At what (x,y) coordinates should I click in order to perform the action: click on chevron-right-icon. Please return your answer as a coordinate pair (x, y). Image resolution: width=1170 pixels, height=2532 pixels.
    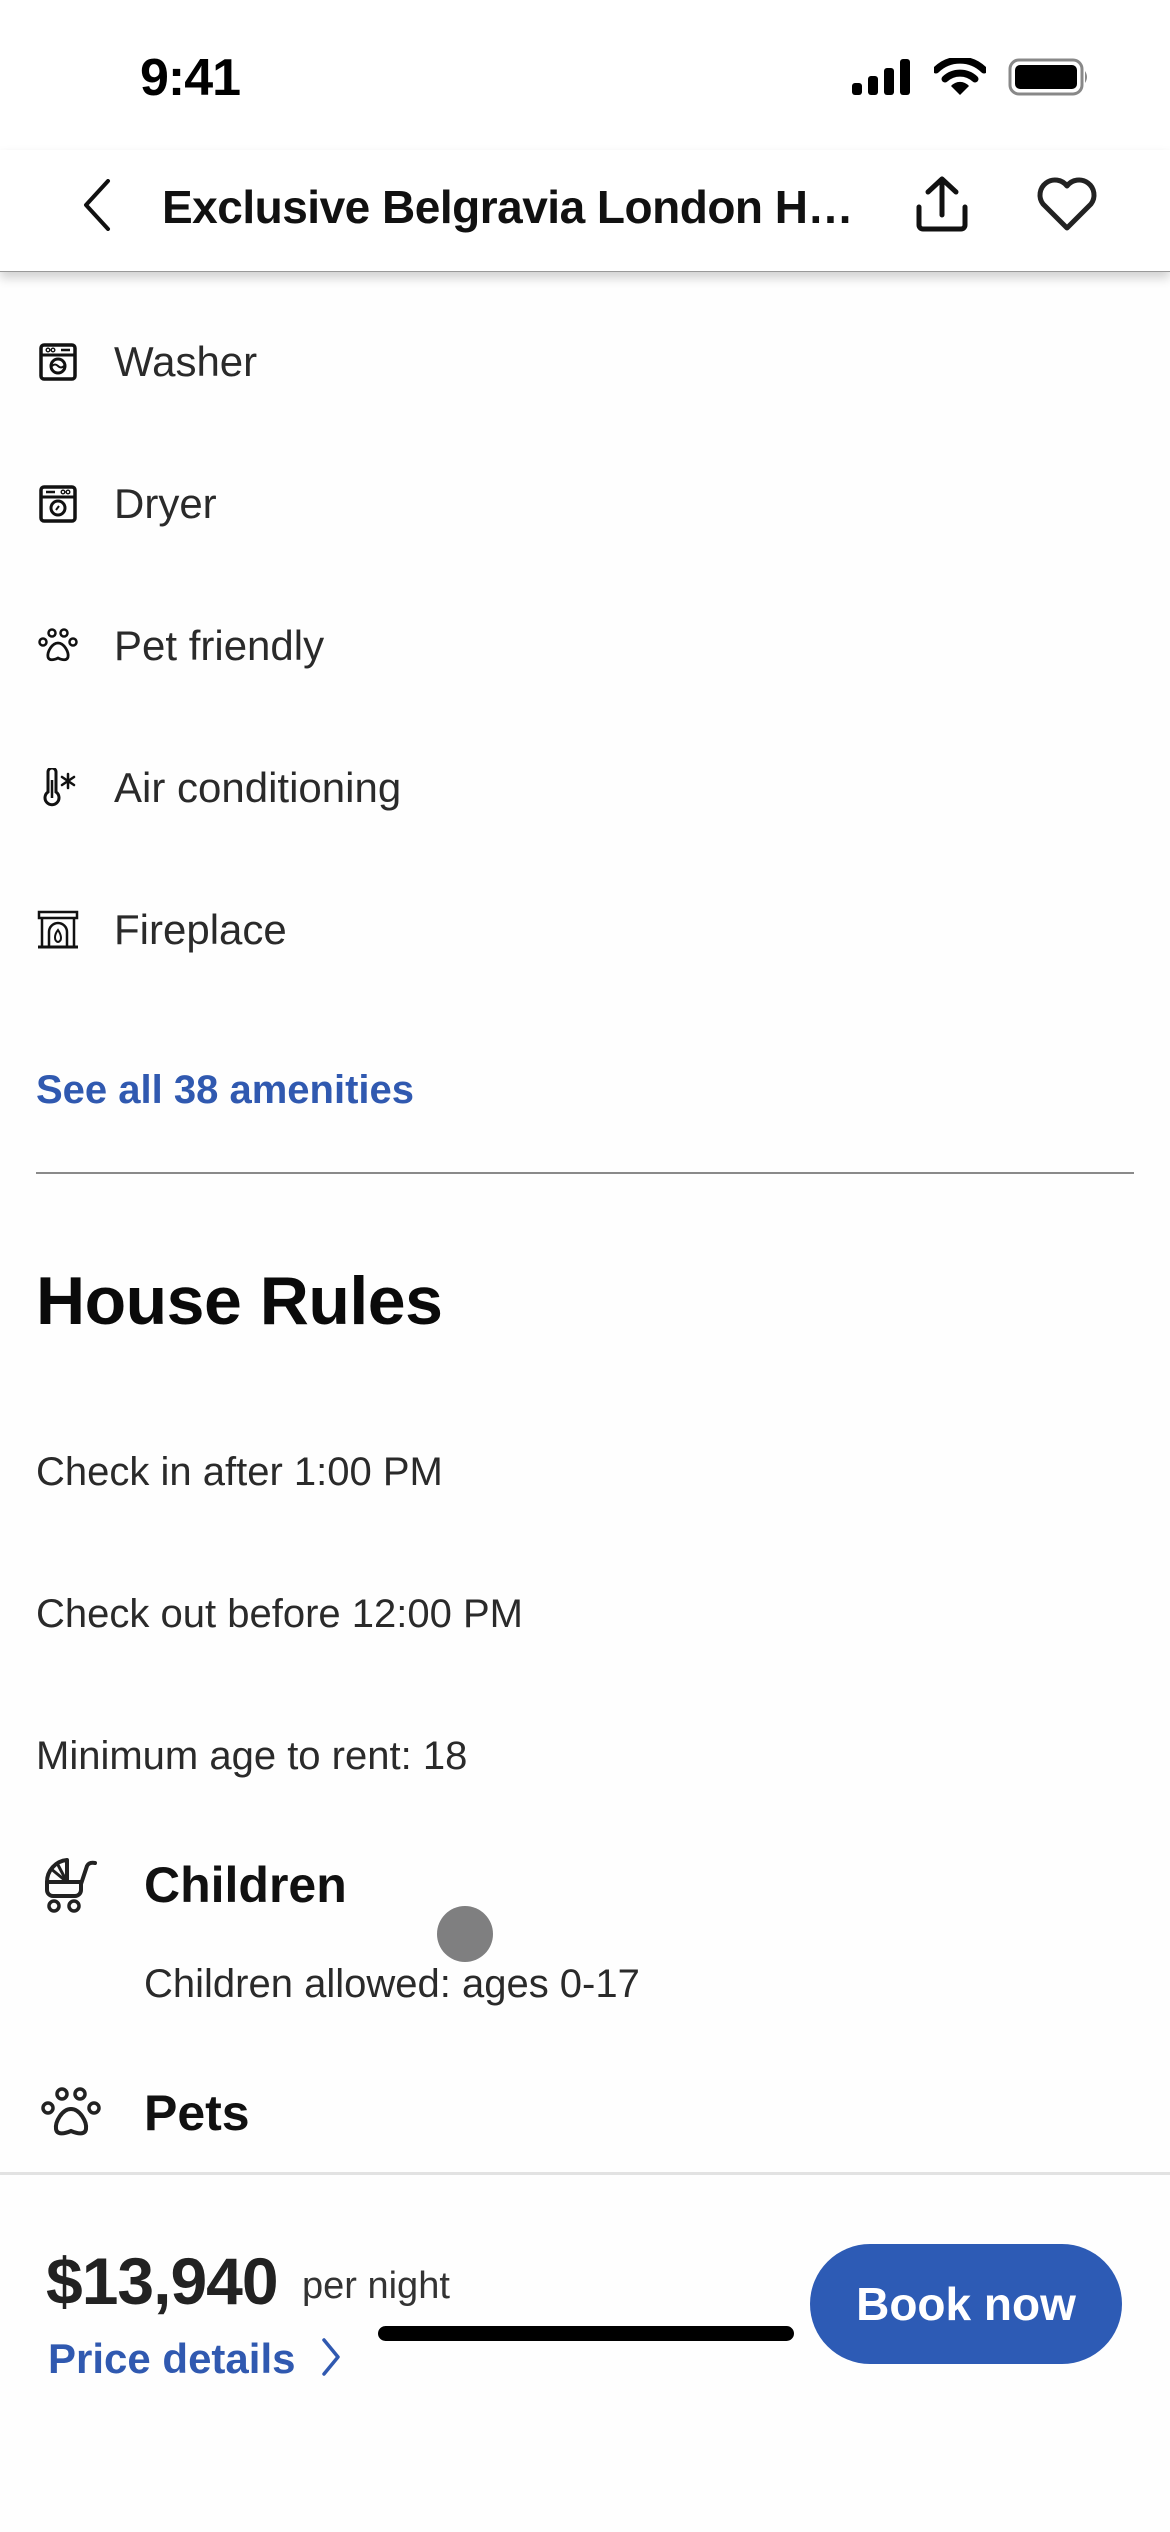
    Looking at the image, I should click on (331, 2359).